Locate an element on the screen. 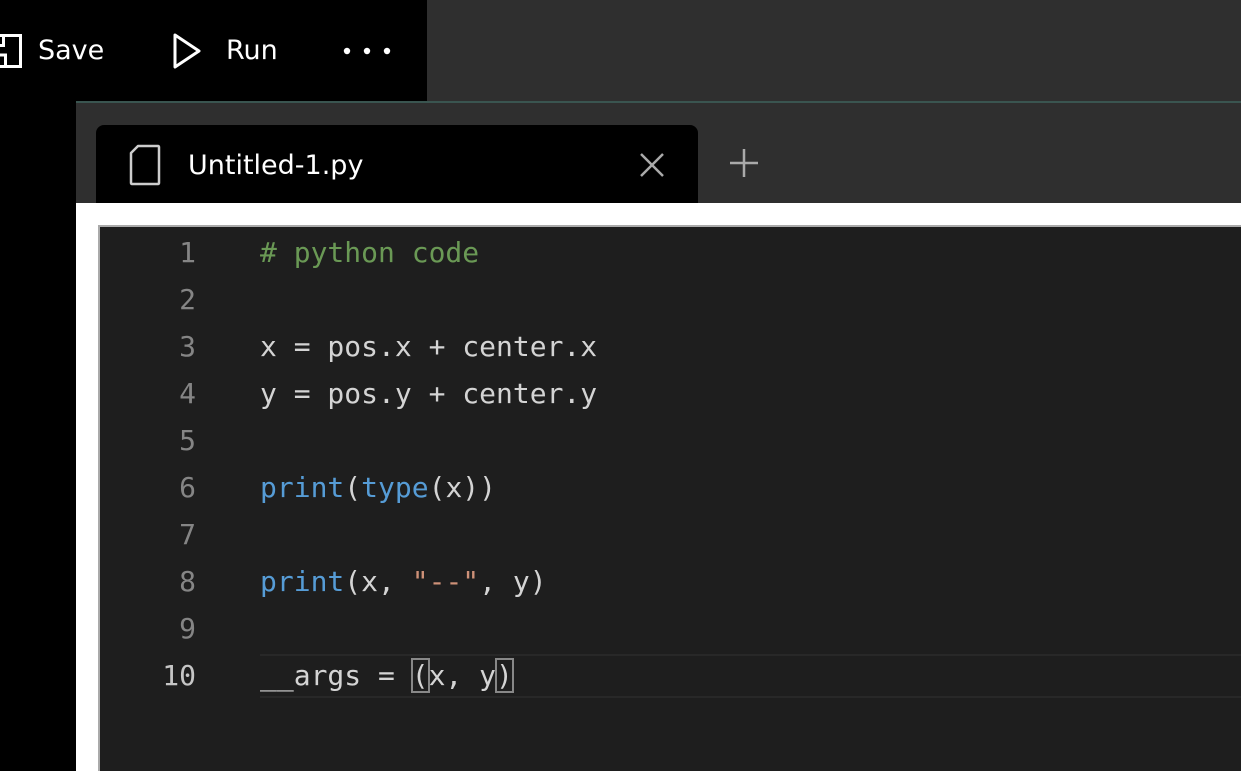  code-line: 8 print(x, "--", y) is located at coordinates (670, 581).